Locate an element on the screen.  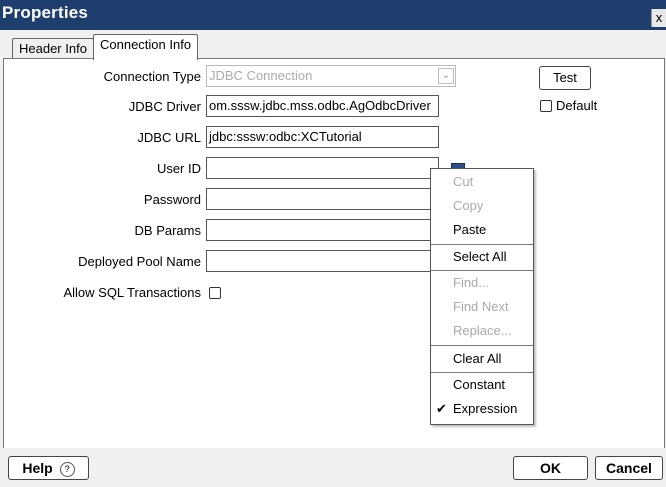
menu-item-select-all: Select All is located at coordinates (482, 257).